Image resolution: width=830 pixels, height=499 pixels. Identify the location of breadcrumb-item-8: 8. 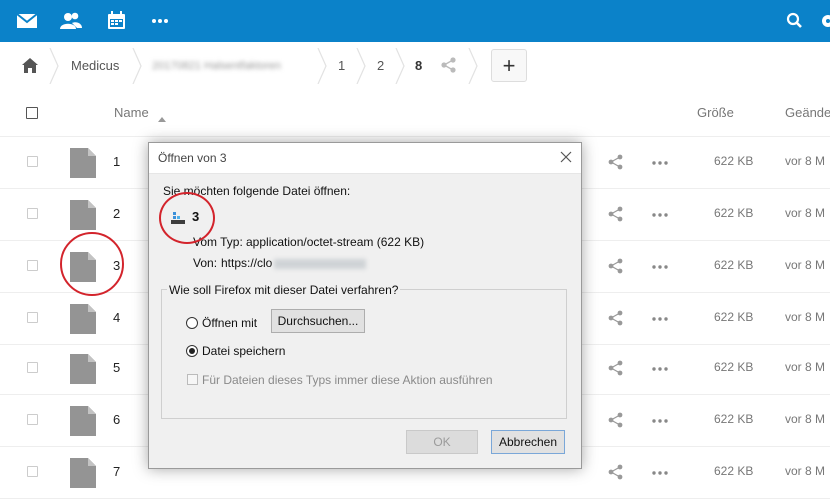
(418, 66).